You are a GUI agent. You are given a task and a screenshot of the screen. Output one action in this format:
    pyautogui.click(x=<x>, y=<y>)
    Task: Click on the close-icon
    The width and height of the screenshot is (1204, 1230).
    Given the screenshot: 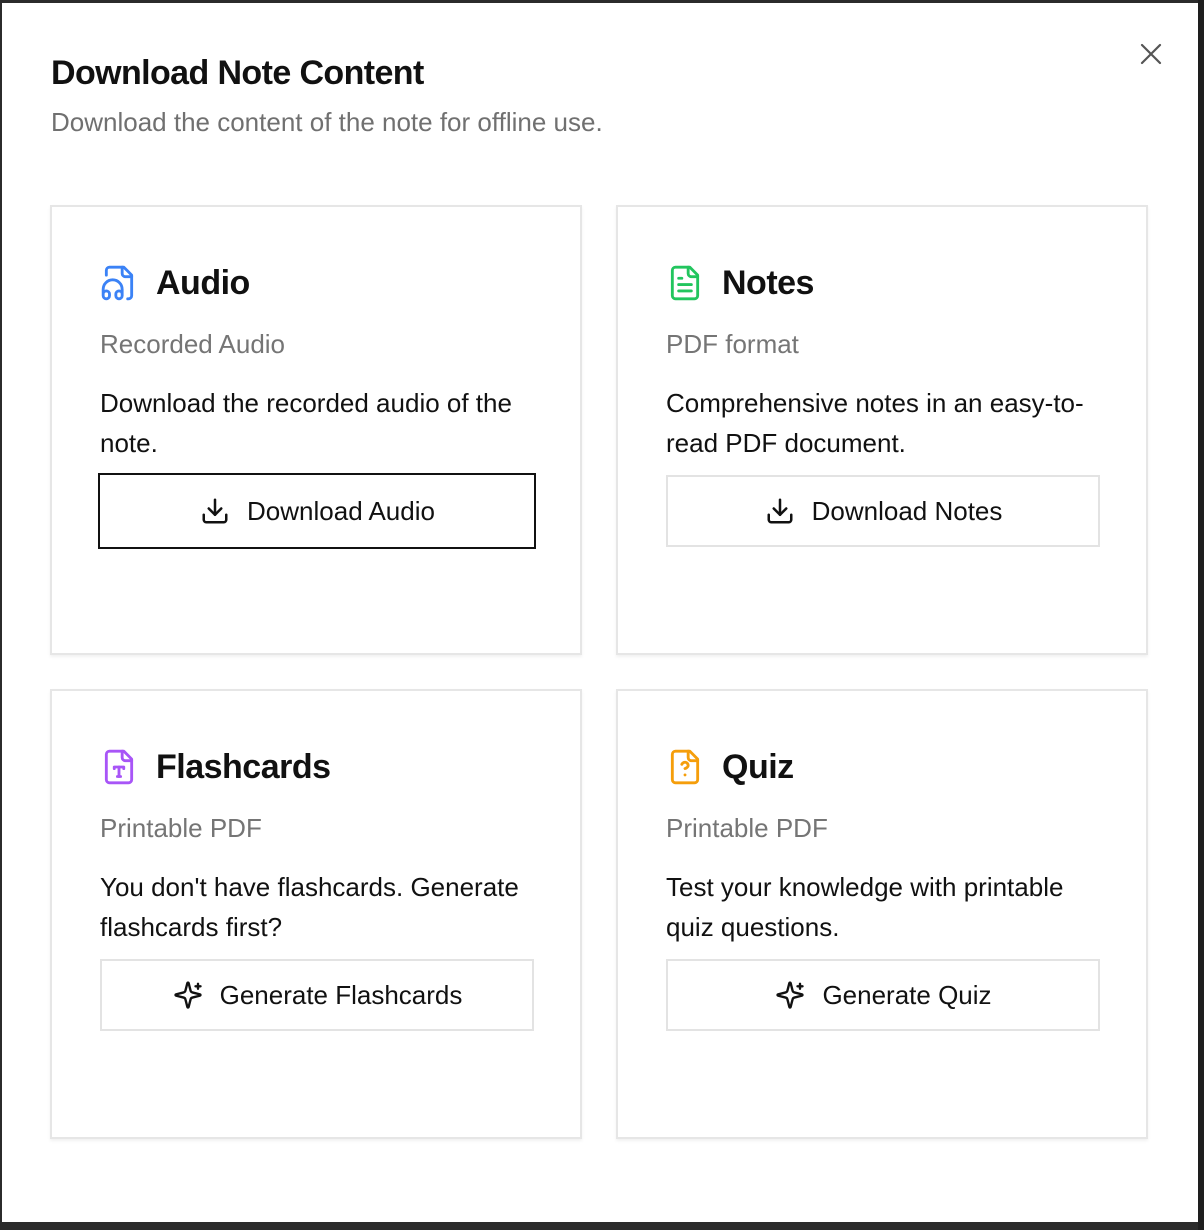 What is the action you would take?
    pyautogui.click(x=1151, y=54)
    